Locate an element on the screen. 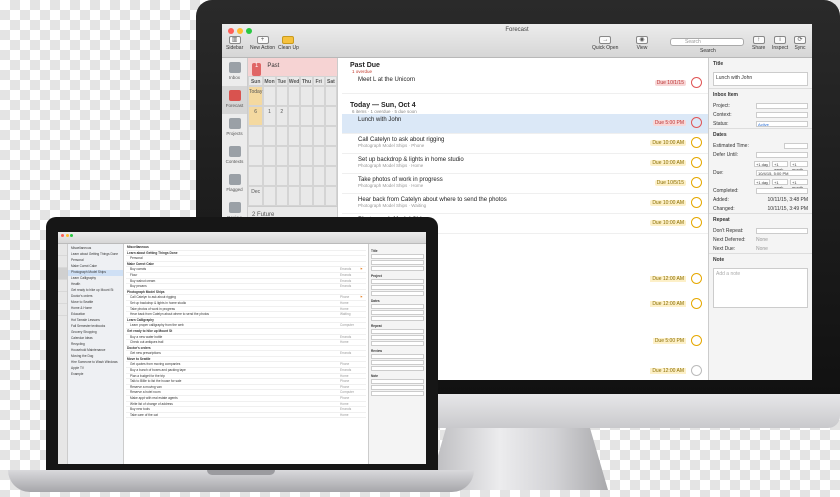 The height and width of the screenshot is (497, 840). calendar-past-row: 1 Past is located at coordinates (292, 67).